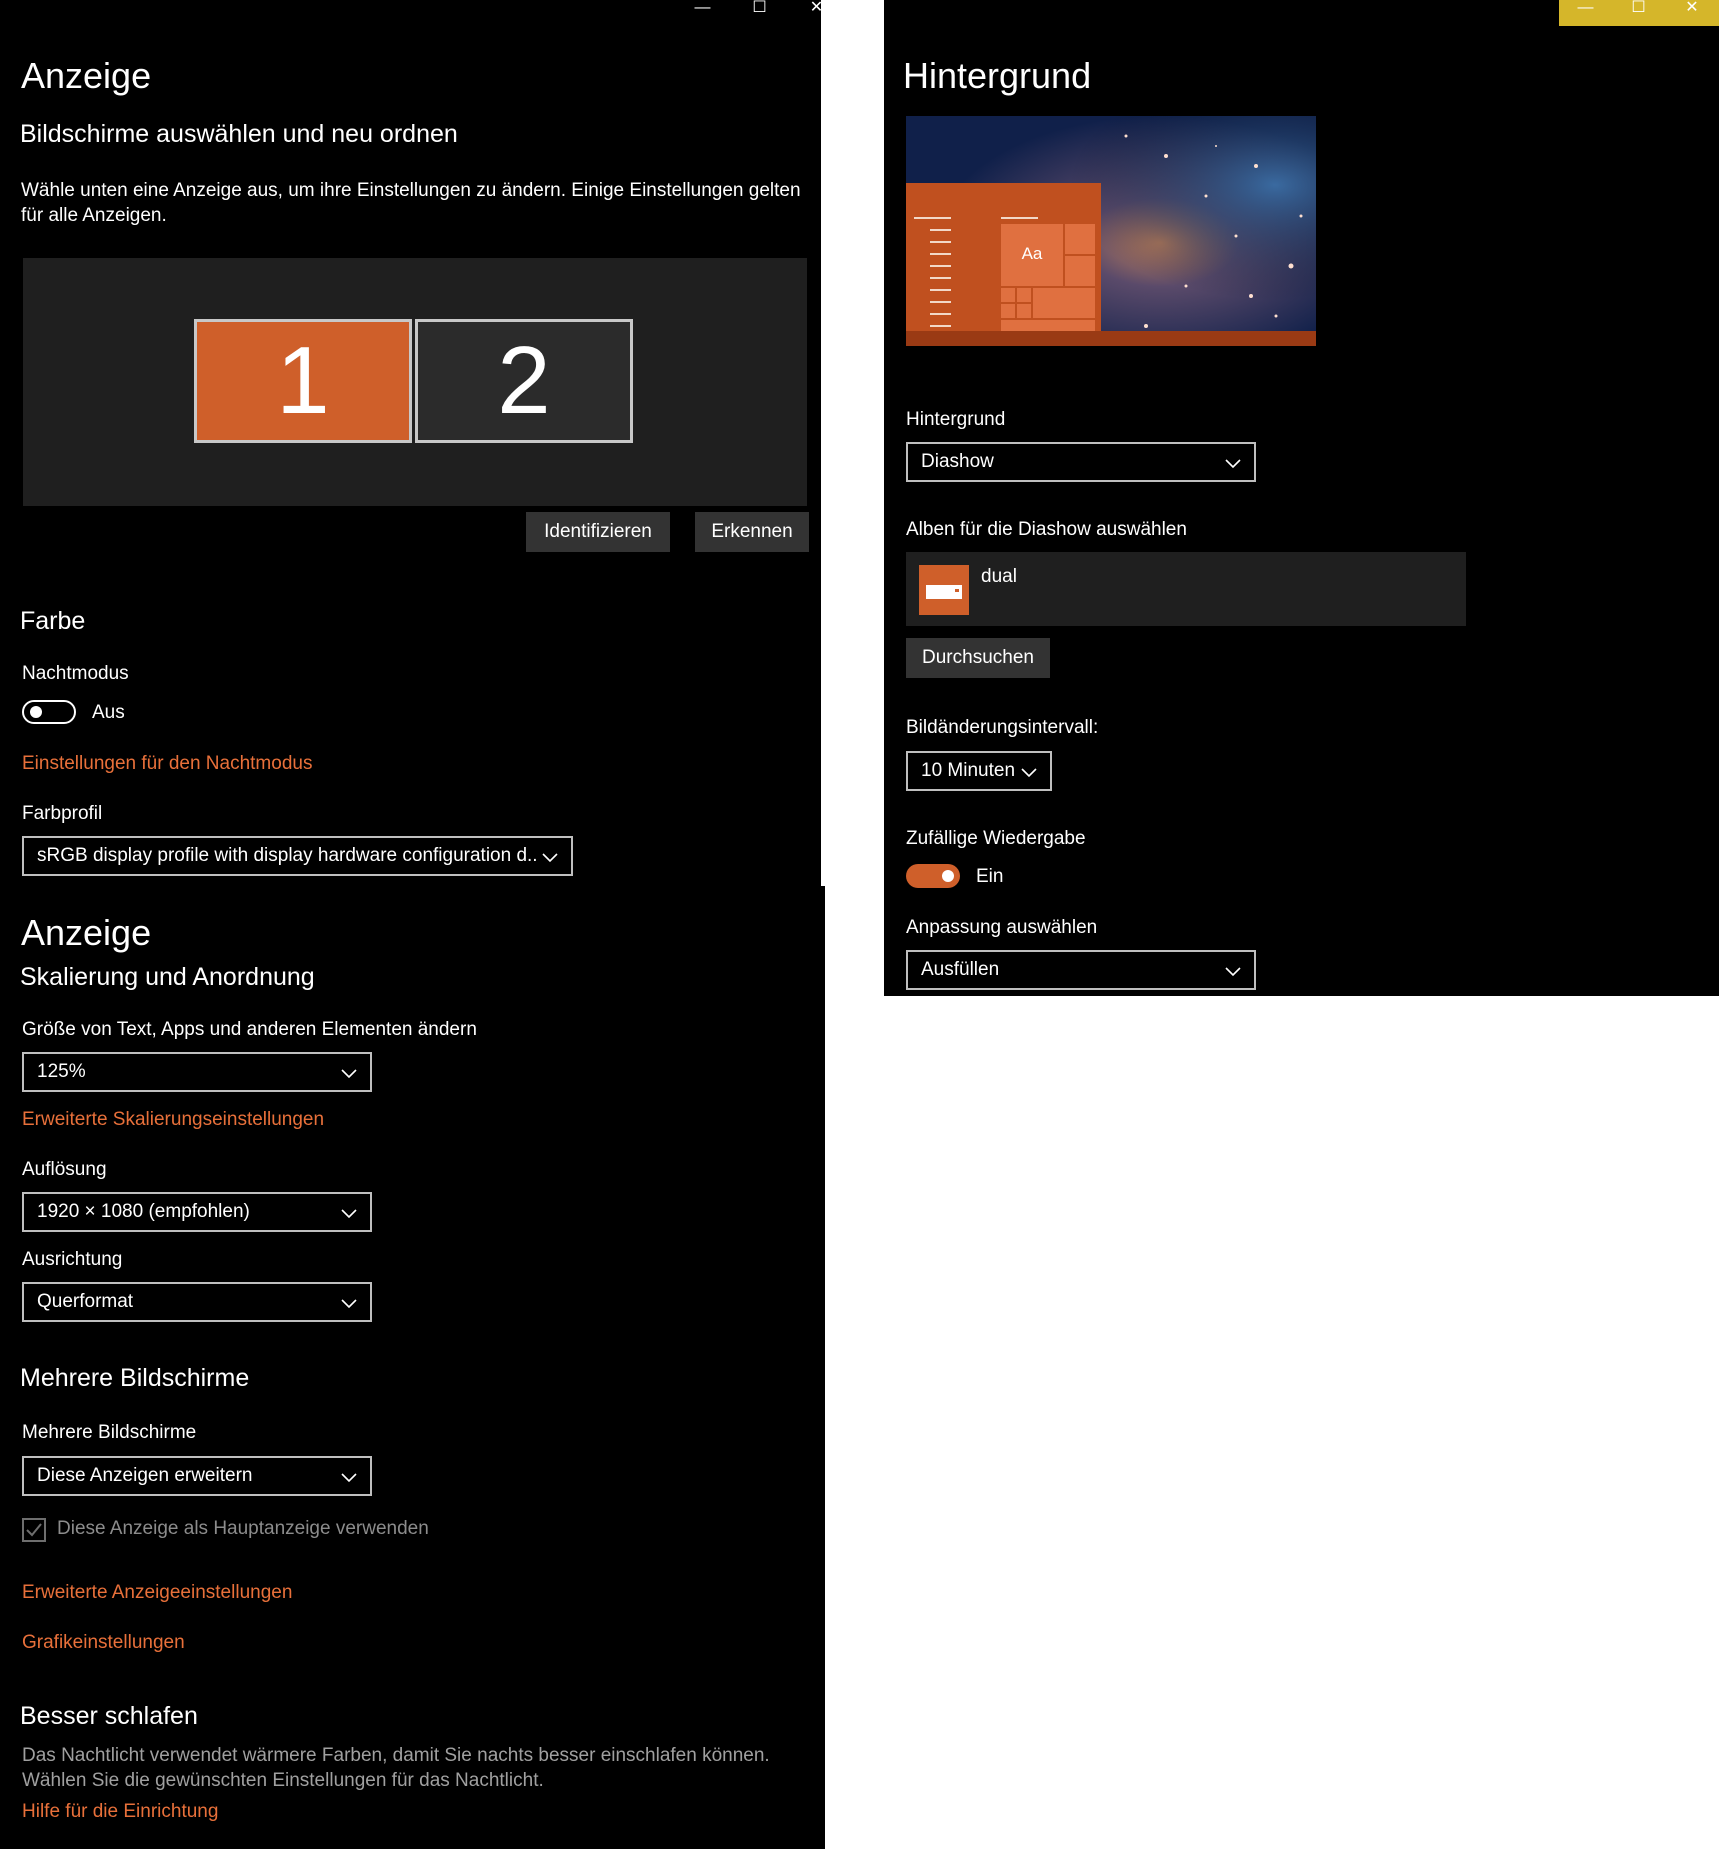  Describe the element at coordinates (86, 932) in the screenshot. I see `scale-title: Anzeige` at that location.